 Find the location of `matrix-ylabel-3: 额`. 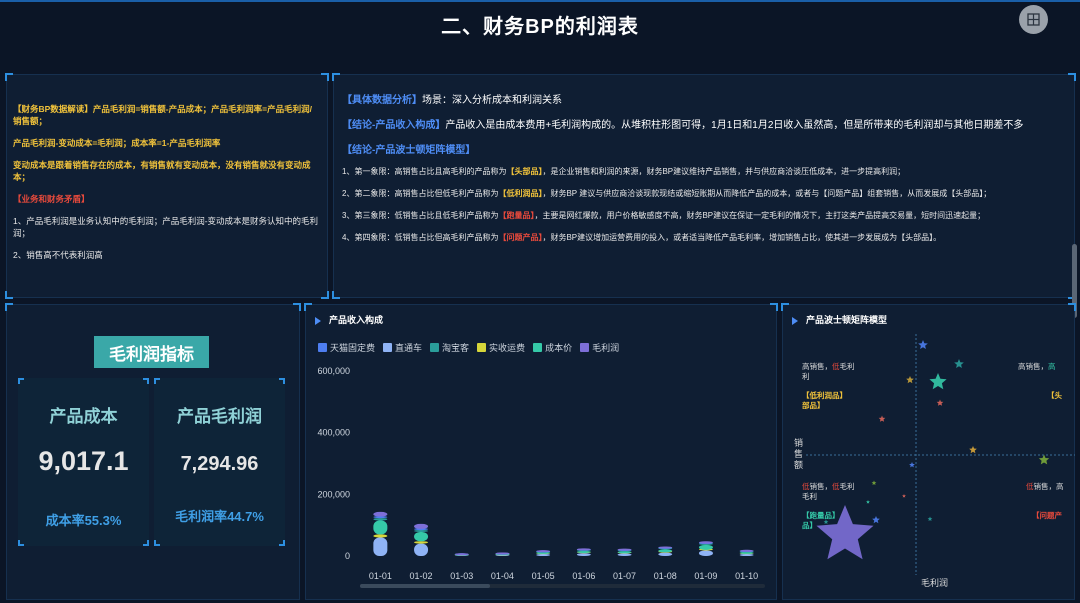

matrix-ylabel-3: 额 is located at coordinates (798, 464).